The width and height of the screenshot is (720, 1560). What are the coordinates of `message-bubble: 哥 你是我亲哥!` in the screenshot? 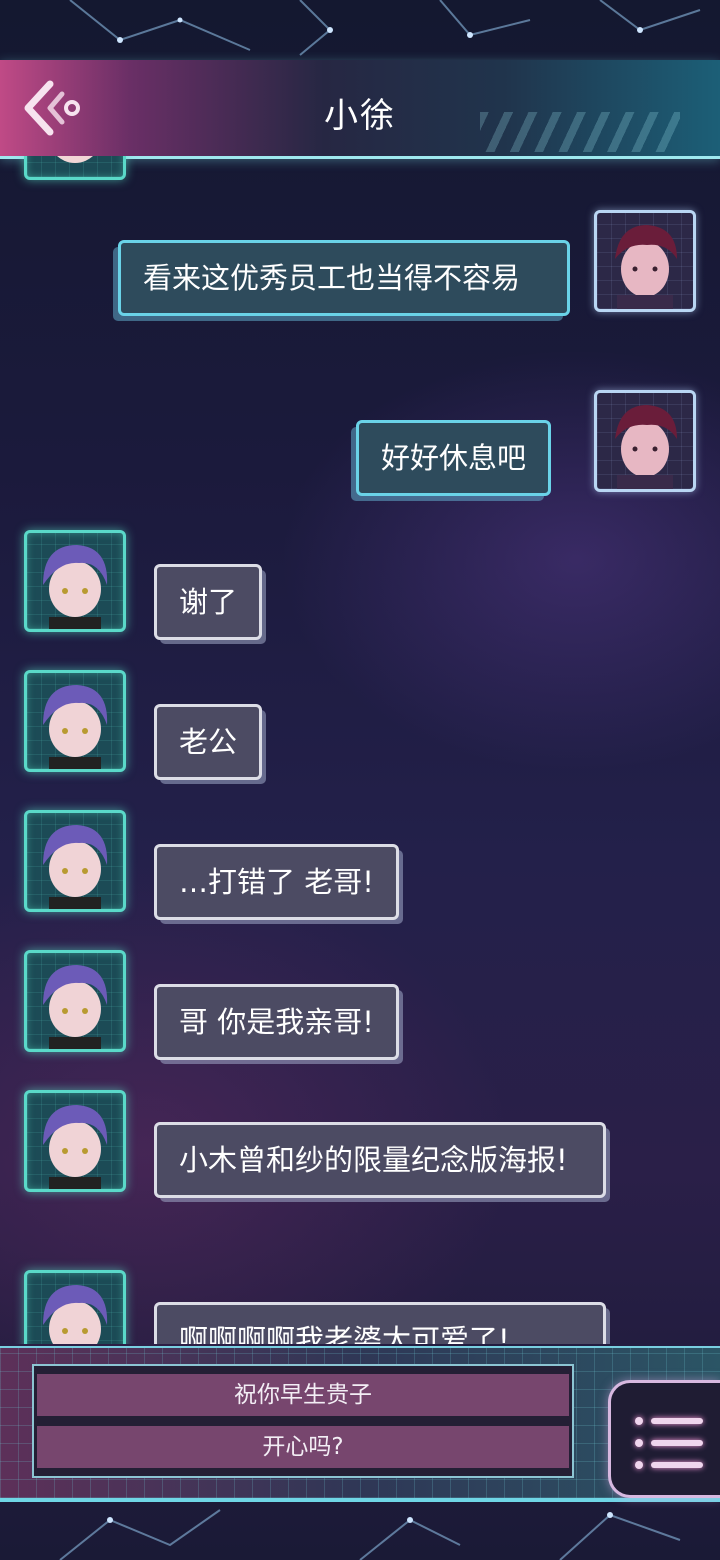 It's located at (276, 1022).